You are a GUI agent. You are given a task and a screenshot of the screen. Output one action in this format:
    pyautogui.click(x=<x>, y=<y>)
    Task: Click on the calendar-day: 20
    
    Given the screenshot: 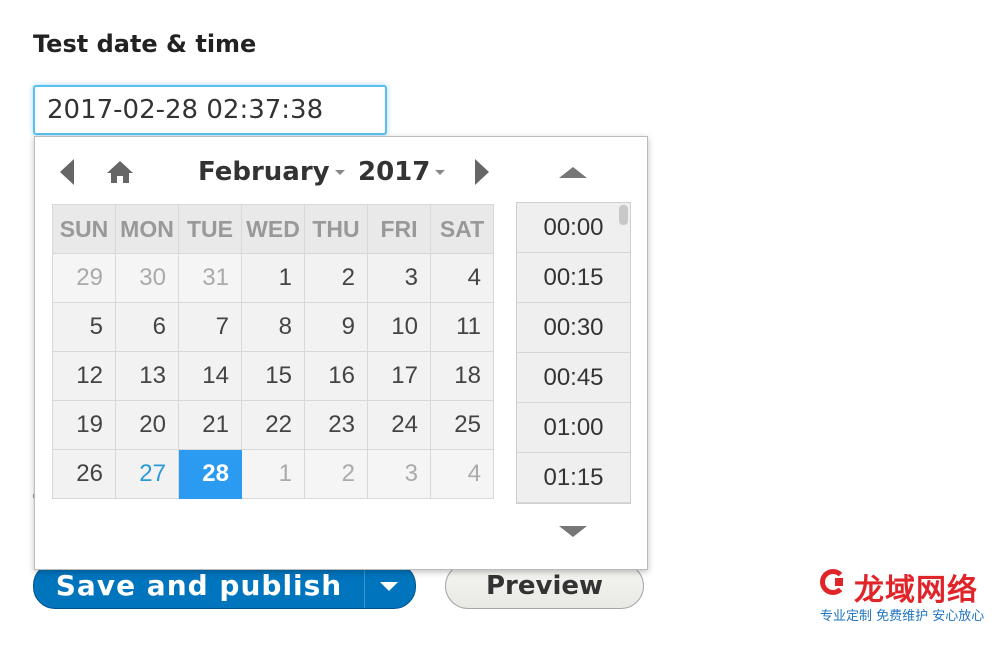 What is the action you would take?
    pyautogui.click(x=147, y=425)
    